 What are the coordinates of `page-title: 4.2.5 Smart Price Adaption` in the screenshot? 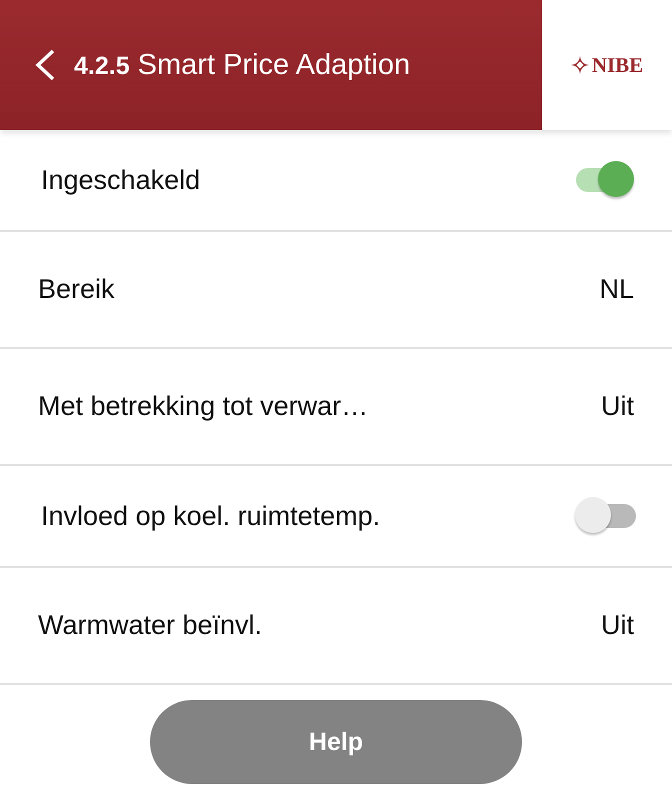 It's located at (242, 65).